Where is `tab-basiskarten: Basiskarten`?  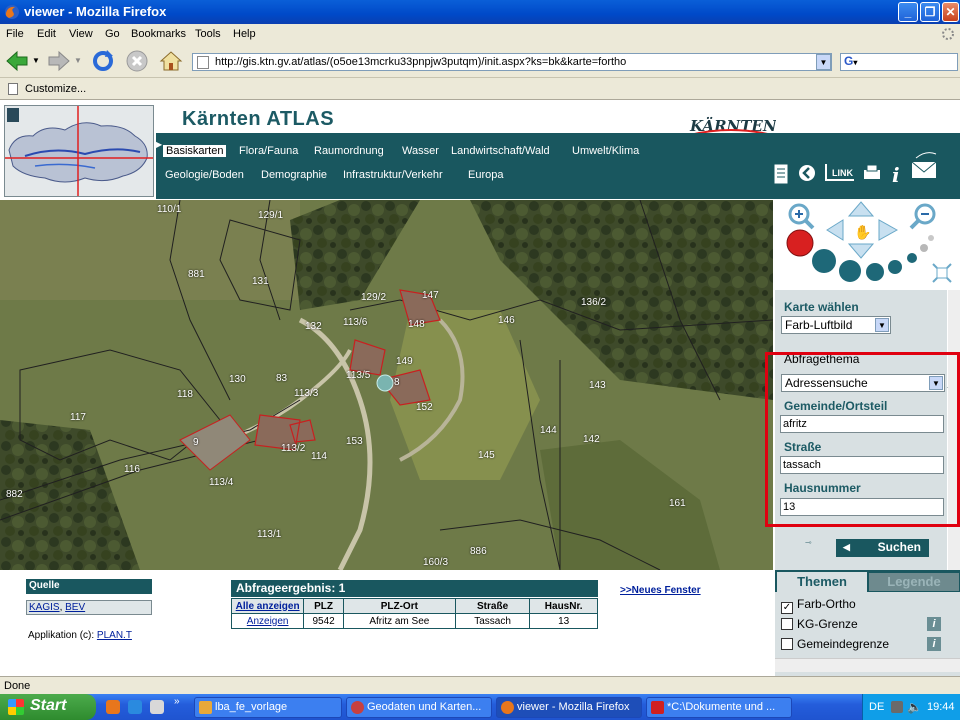
tab-basiskarten: Basiskarten is located at coordinates (195, 151).